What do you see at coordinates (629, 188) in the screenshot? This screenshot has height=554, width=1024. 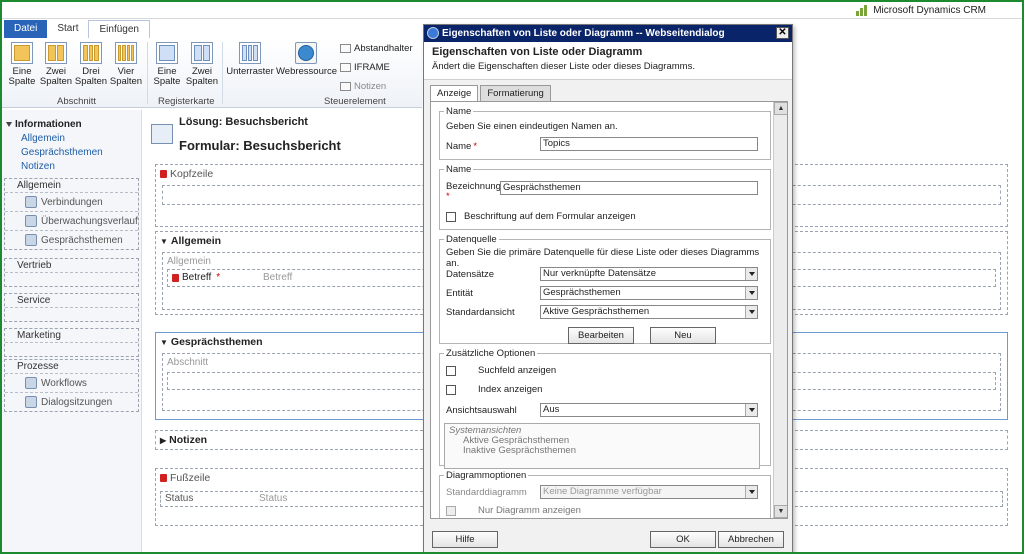 I see `label-input: Gesprächsthemen` at bounding box center [629, 188].